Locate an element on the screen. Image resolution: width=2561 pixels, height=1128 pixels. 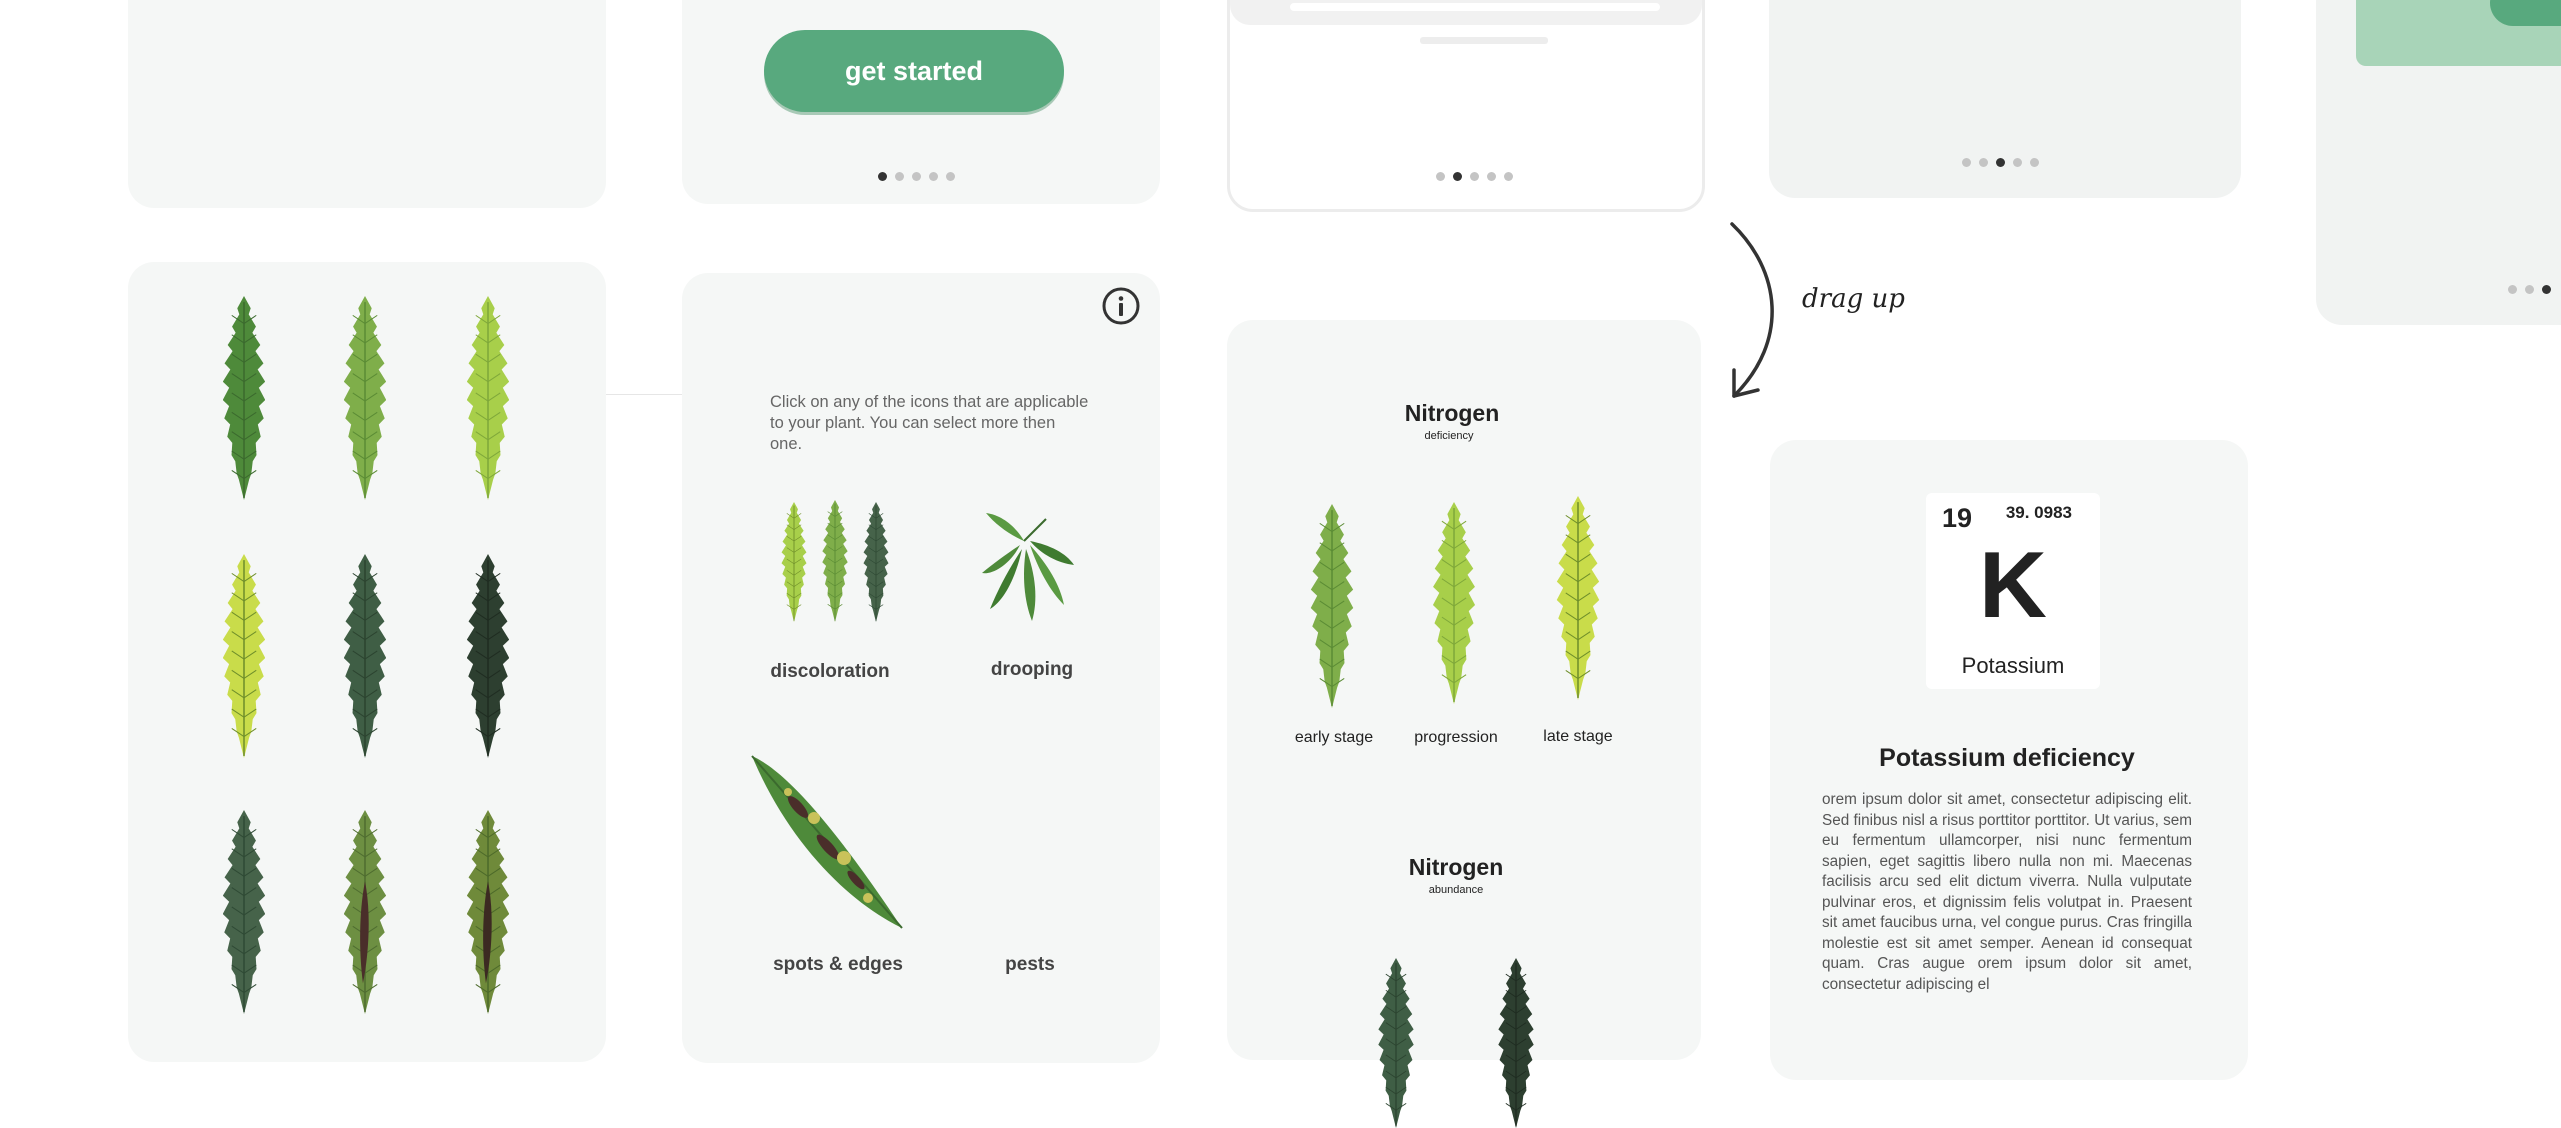
drooping-leaf-icon is located at coordinates (1028, 567).